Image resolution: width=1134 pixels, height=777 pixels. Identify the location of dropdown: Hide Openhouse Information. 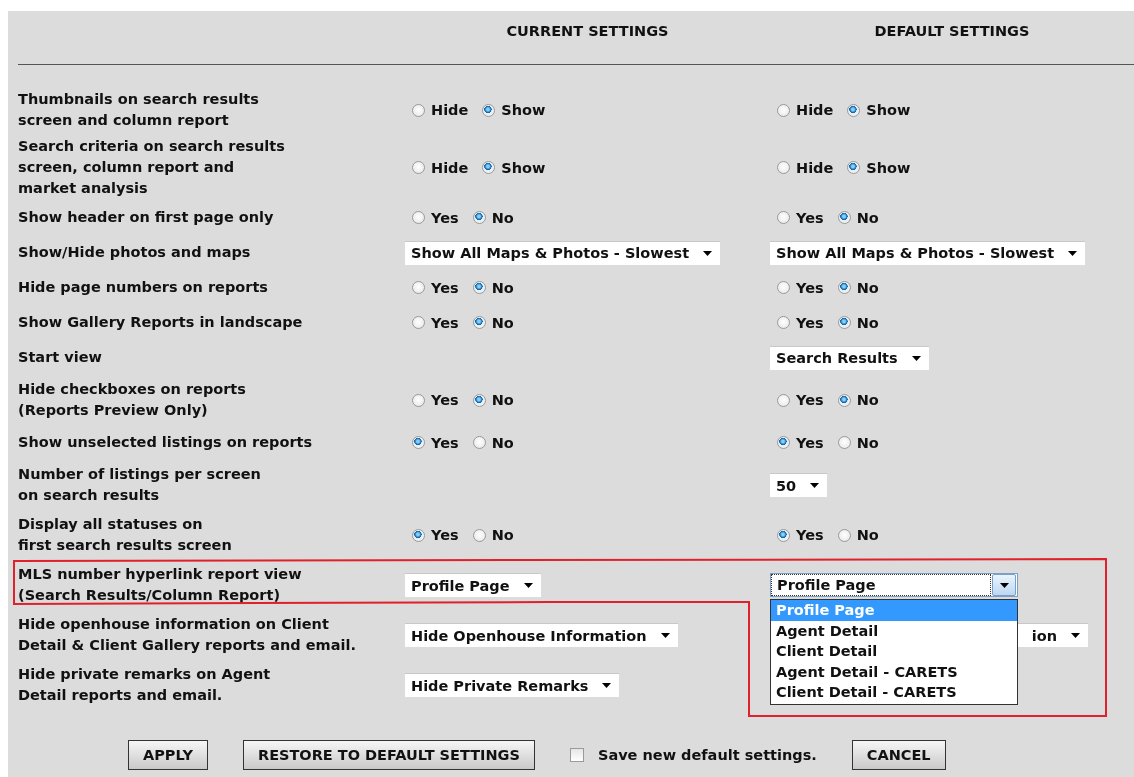
(541, 635).